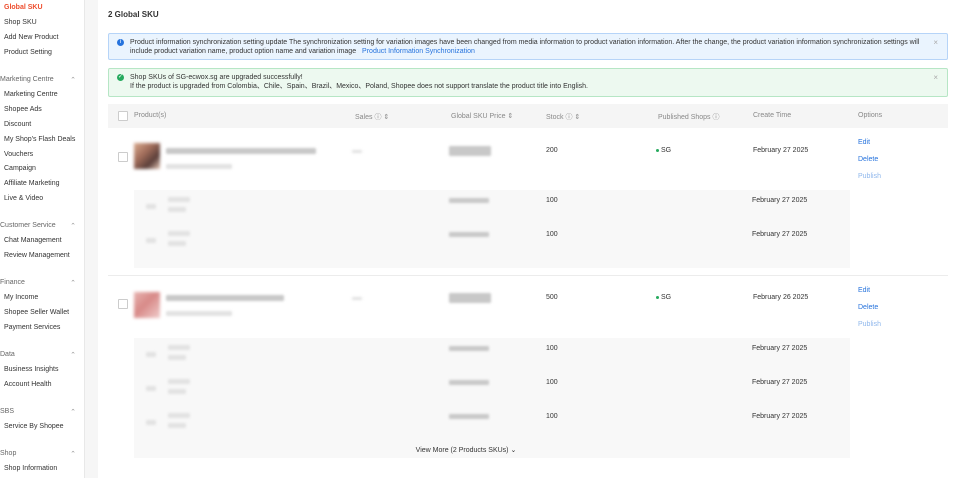 The image size is (966, 478). What do you see at coordinates (772, 115) in the screenshot?
I see `header-create-time: Create Time` at bounding box center [772, 115].